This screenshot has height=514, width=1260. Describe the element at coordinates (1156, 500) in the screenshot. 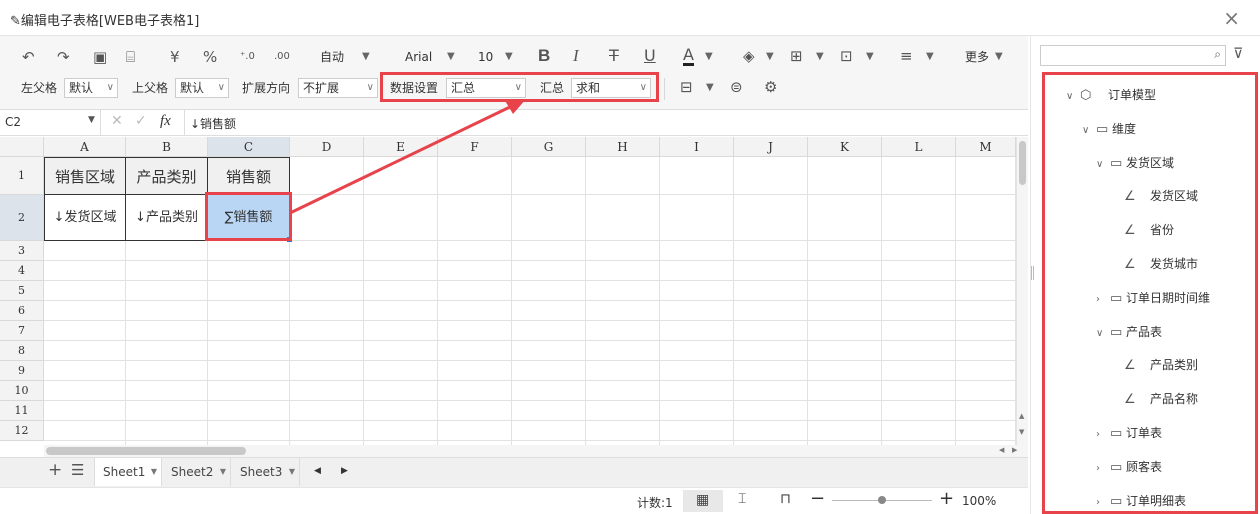

I see `tree-node-label: 订单明细表` at that location.